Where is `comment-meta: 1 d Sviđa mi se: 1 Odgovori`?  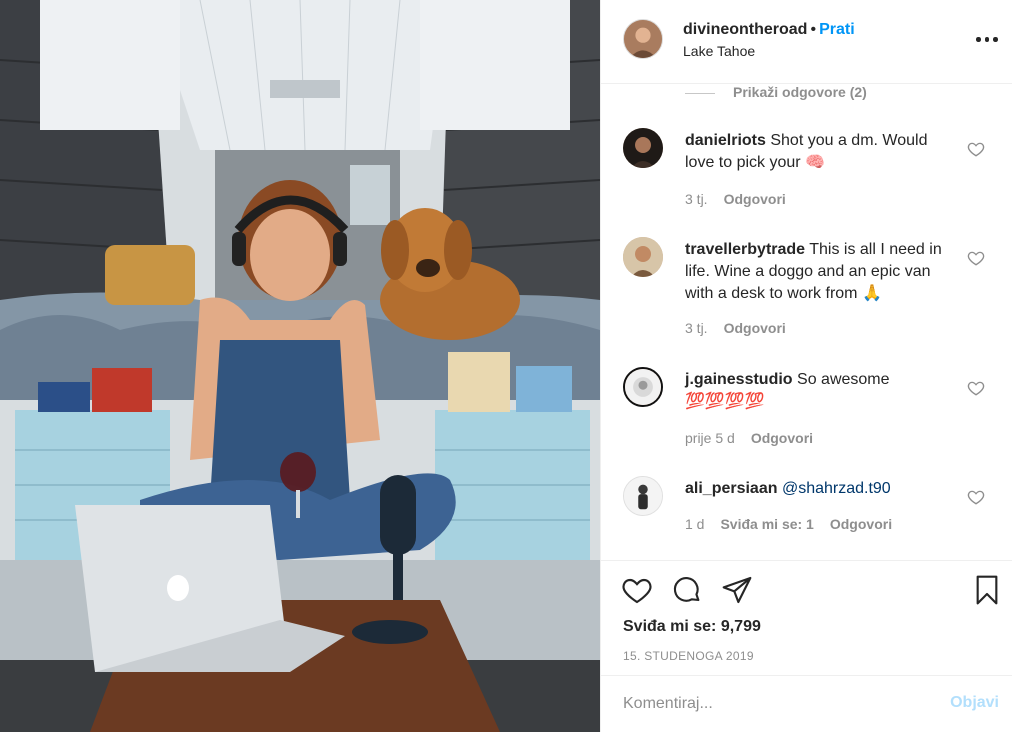
comment-meta: 1 d Sviđa mi se: 1 Odgovori is located at coordinates (796, 524).